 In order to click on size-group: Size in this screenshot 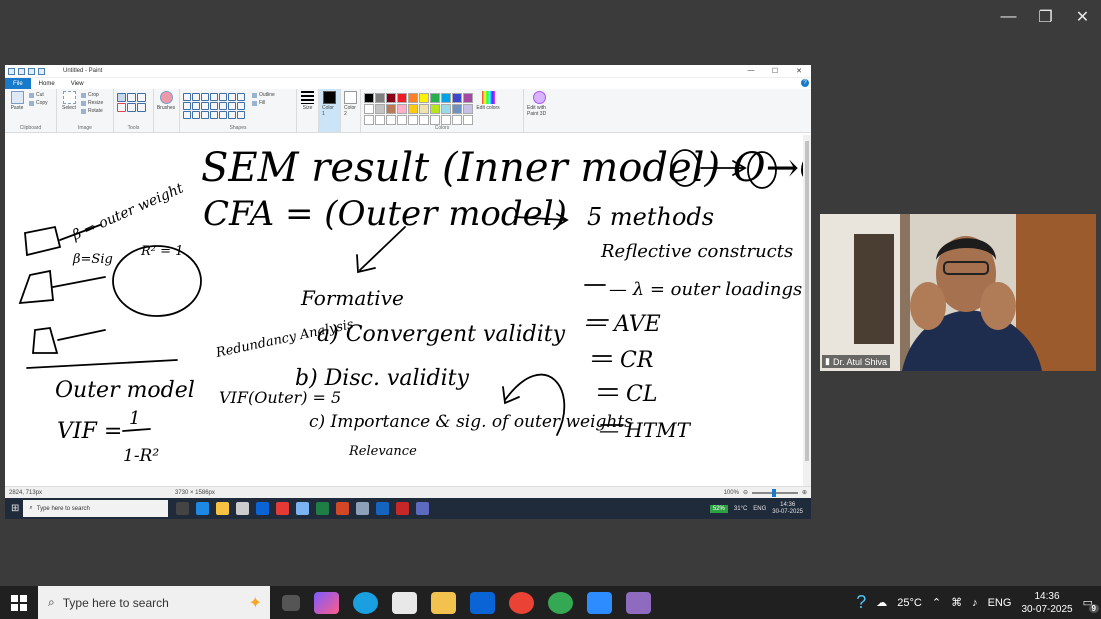, I will do `click(308, 110)`.